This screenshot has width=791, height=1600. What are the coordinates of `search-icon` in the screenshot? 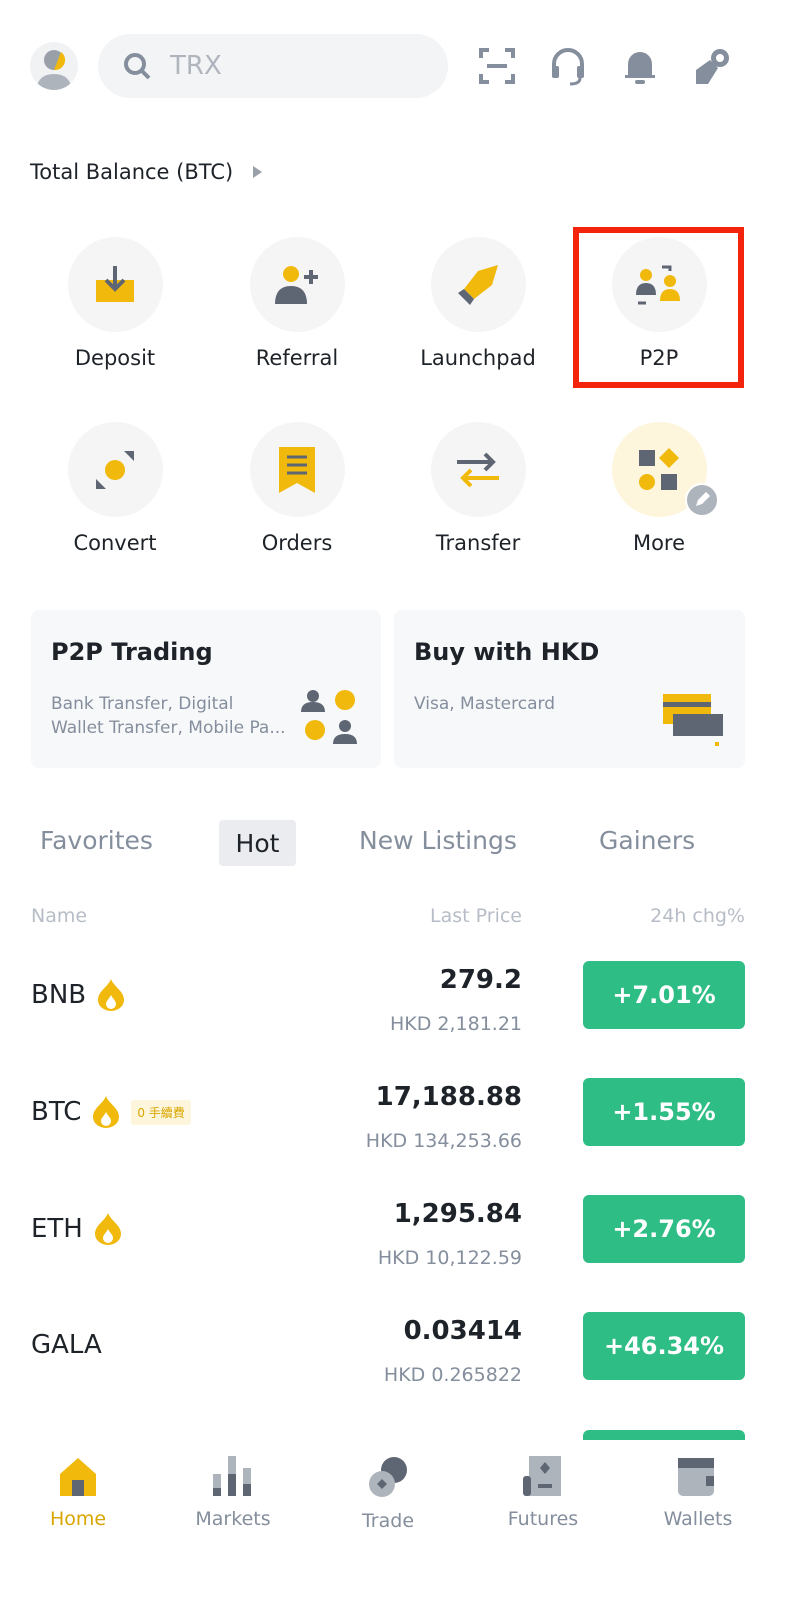 It's located at (137, 66).